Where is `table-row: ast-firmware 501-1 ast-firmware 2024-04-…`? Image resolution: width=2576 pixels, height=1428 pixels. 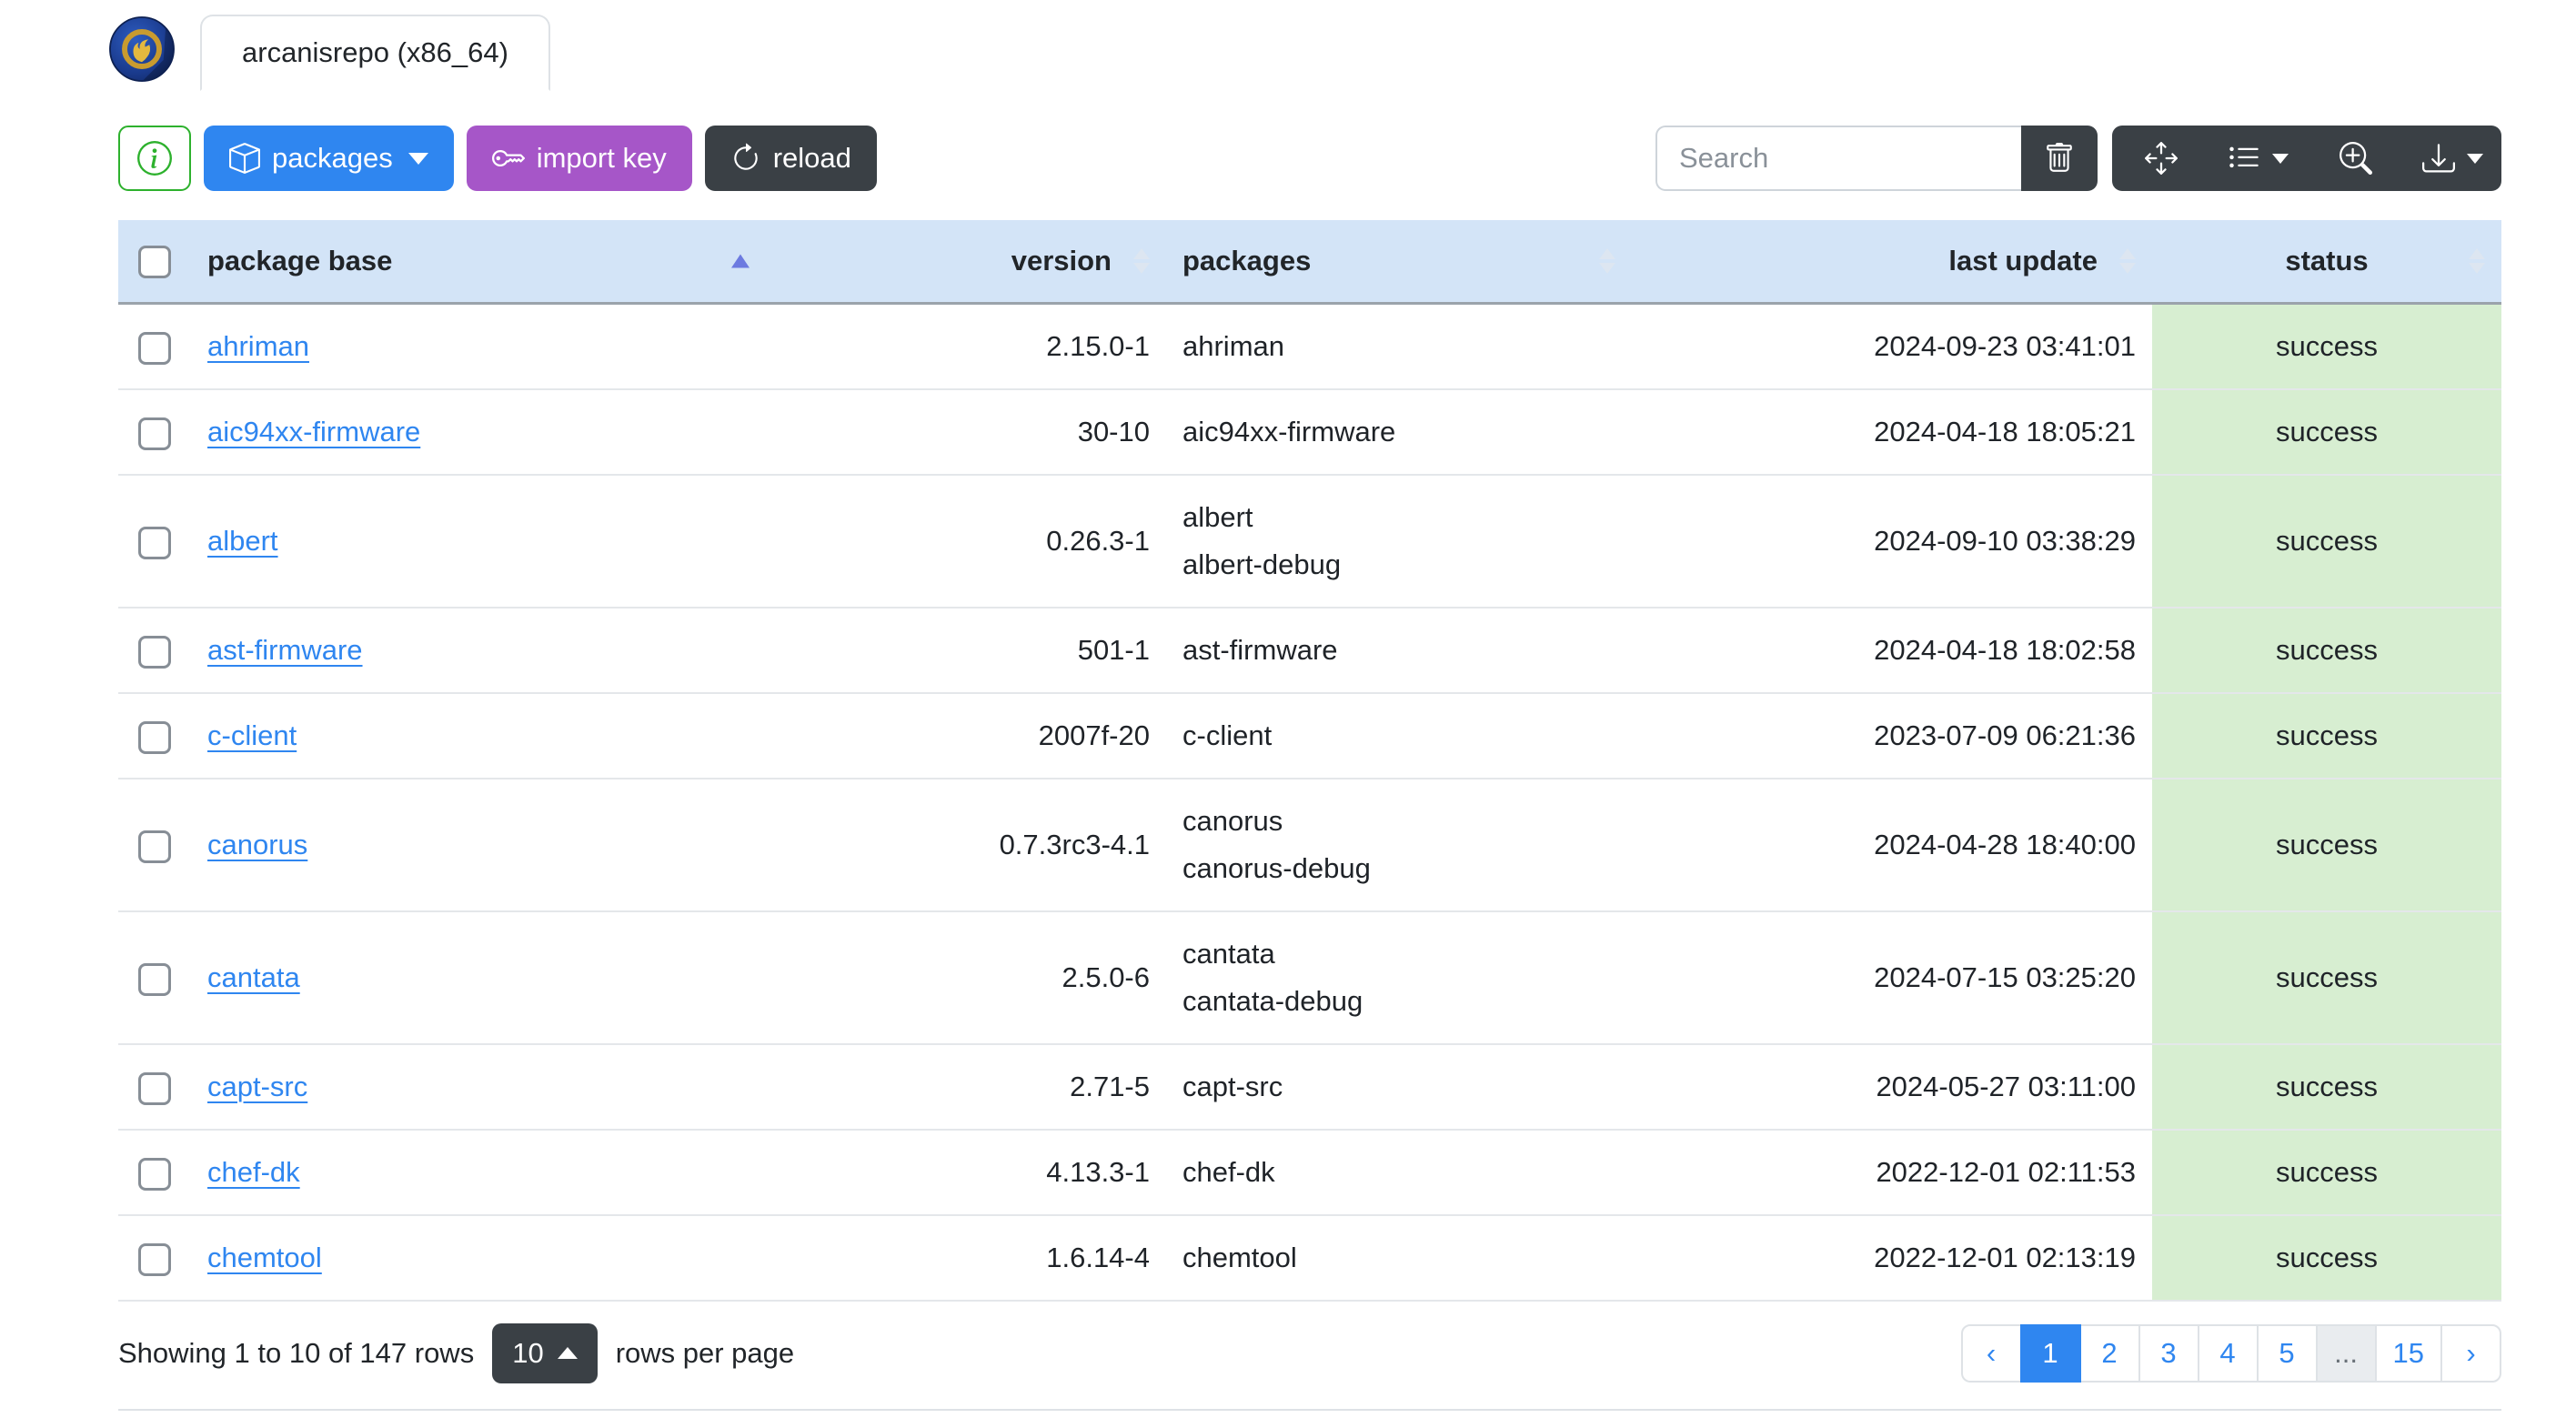
table-row: ast-firmware 501-1 ast-firmware 2024-04-… is located at coordinates (1309, 651).